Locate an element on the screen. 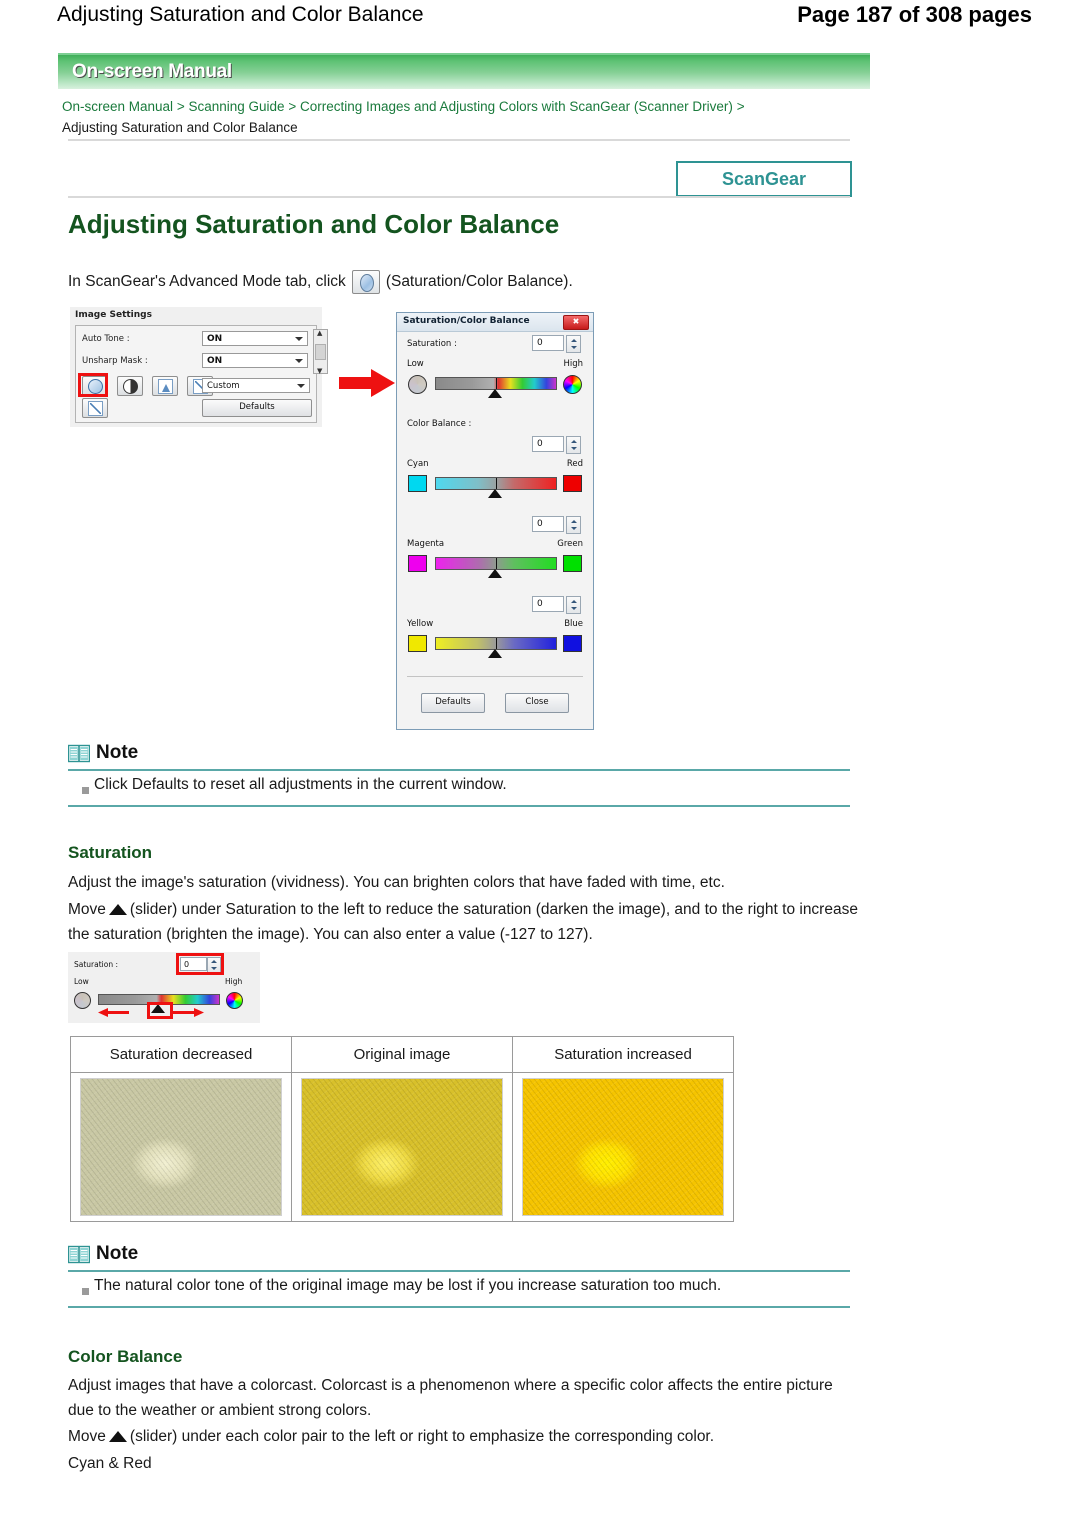  image-settings-title: Image Settings is located at coordinates (113, 315).